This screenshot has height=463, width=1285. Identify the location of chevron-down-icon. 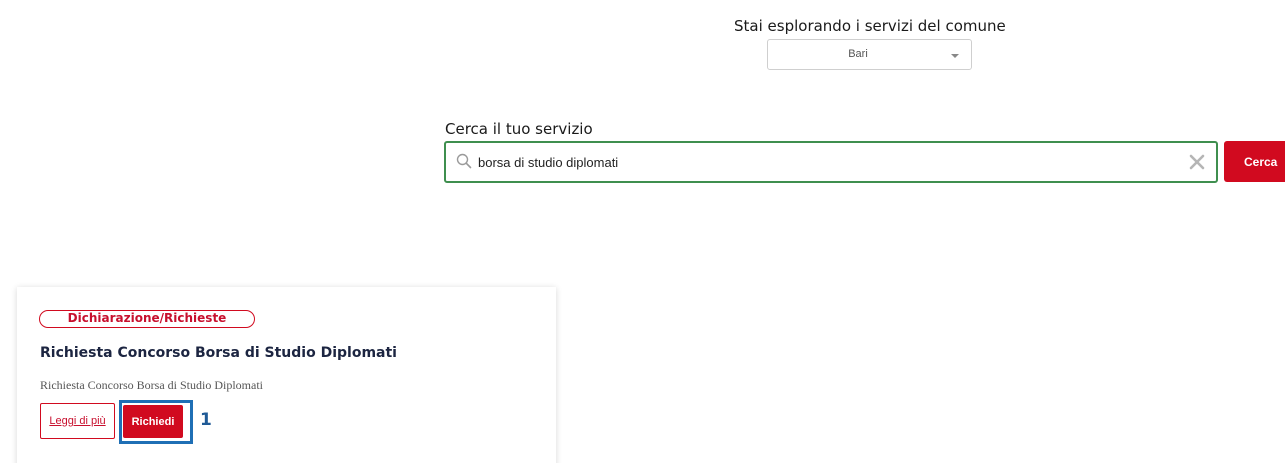
(955, 56).